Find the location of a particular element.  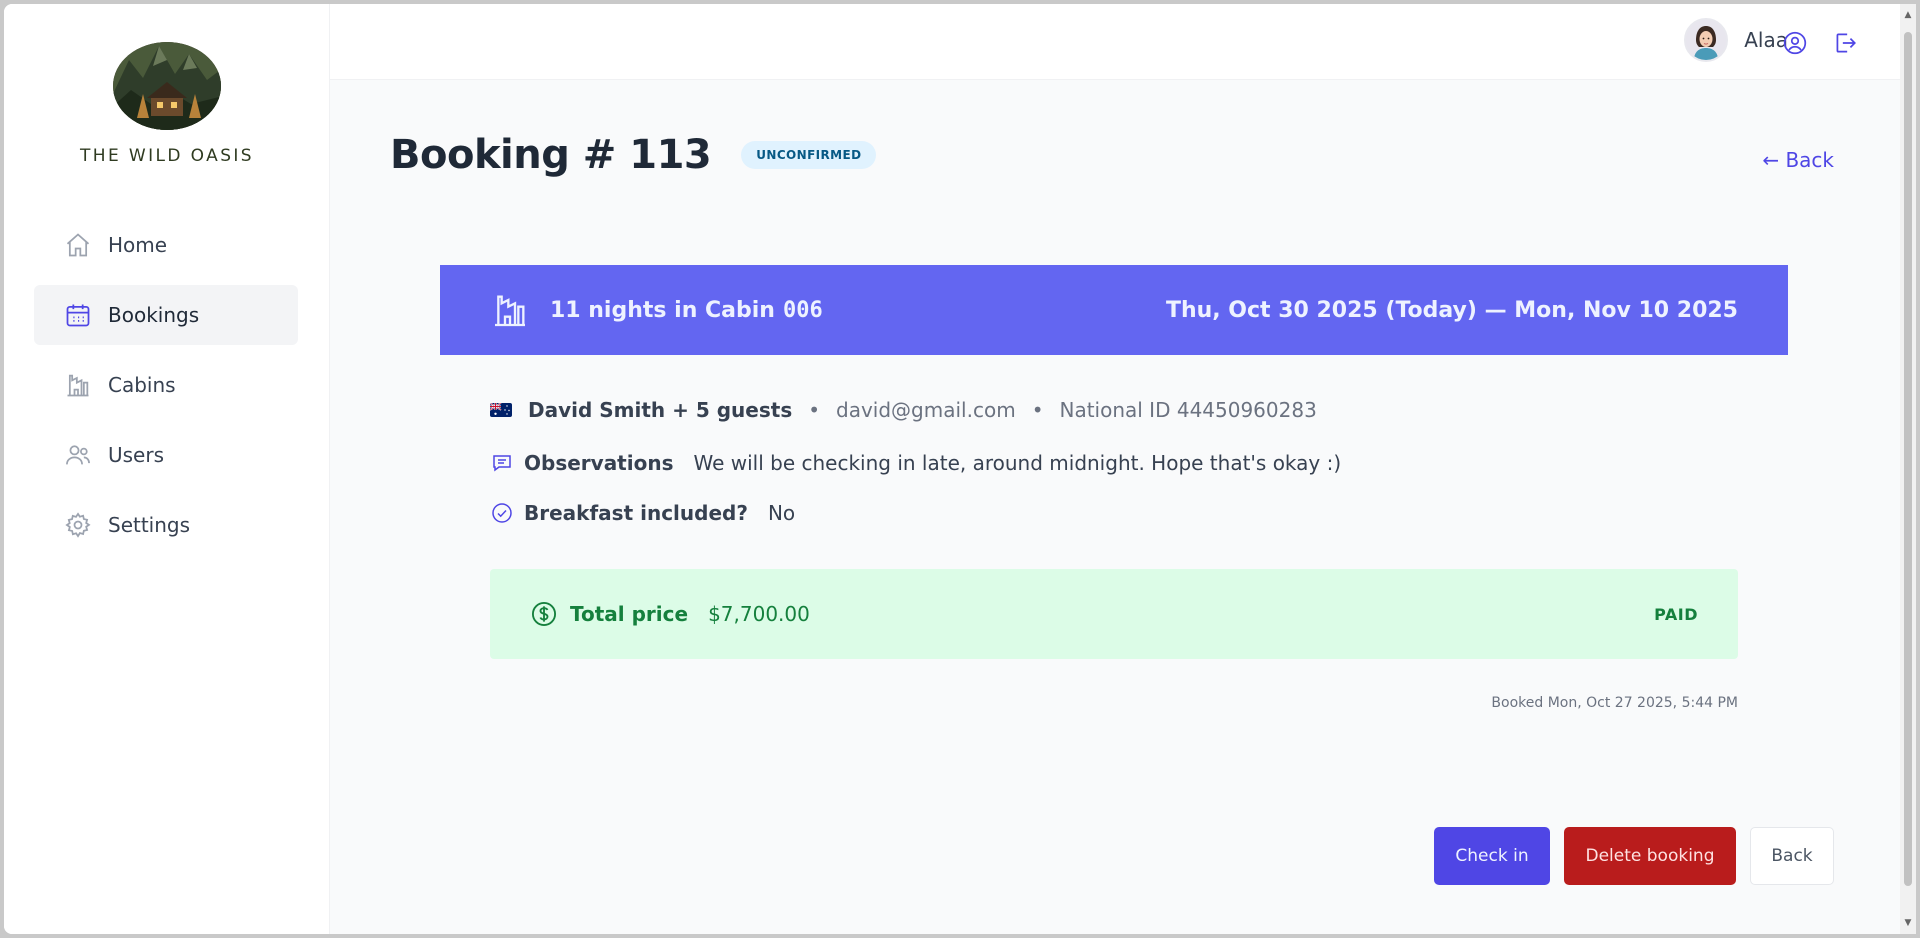

national-id: National ID 44450960283 is located at coordinates (1188, 410).